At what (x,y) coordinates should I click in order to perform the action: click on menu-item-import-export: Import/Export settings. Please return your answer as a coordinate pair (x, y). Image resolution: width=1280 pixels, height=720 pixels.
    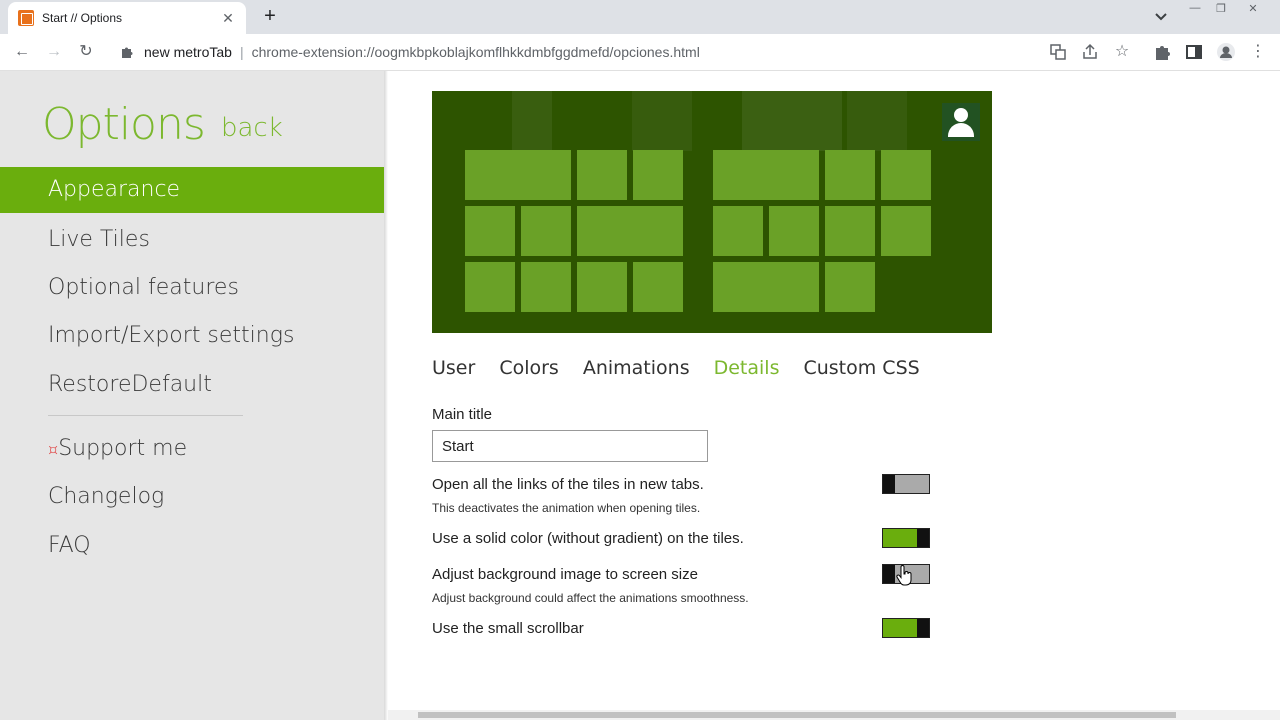
    Looking at the image, I should click on (192, 336).